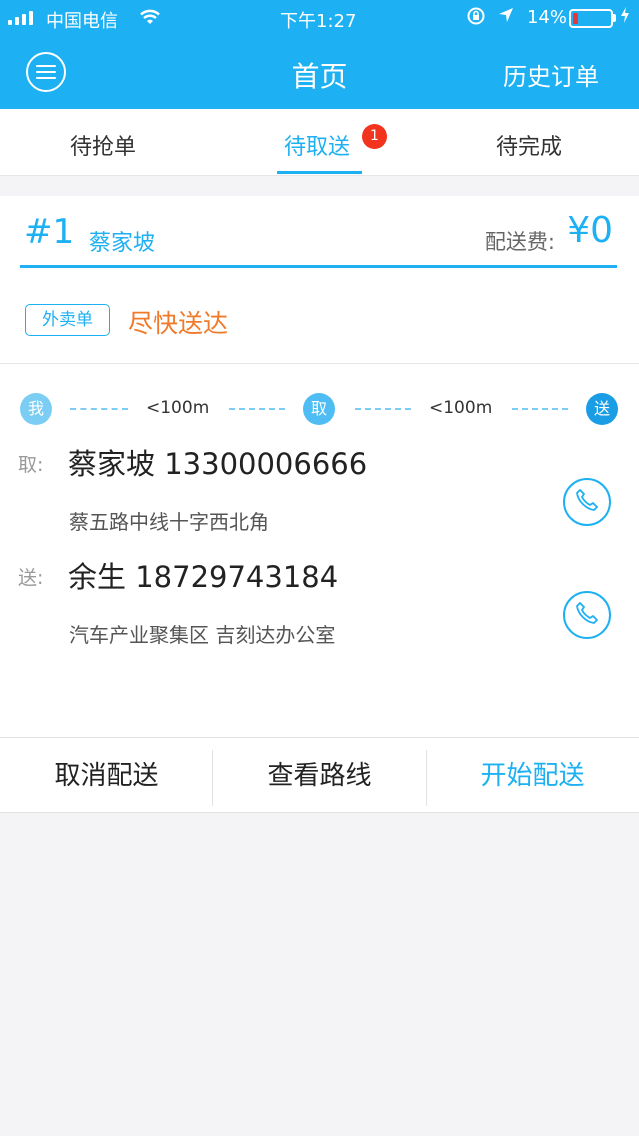  I want to click on call-dropoff-button, so click(587, 615).